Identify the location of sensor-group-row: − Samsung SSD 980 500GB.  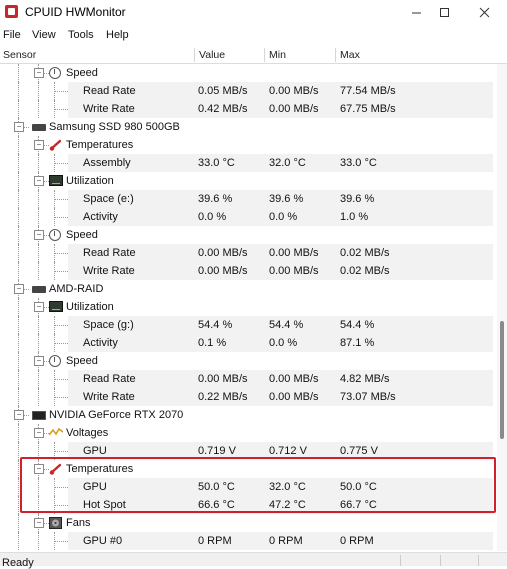
(248, 127).